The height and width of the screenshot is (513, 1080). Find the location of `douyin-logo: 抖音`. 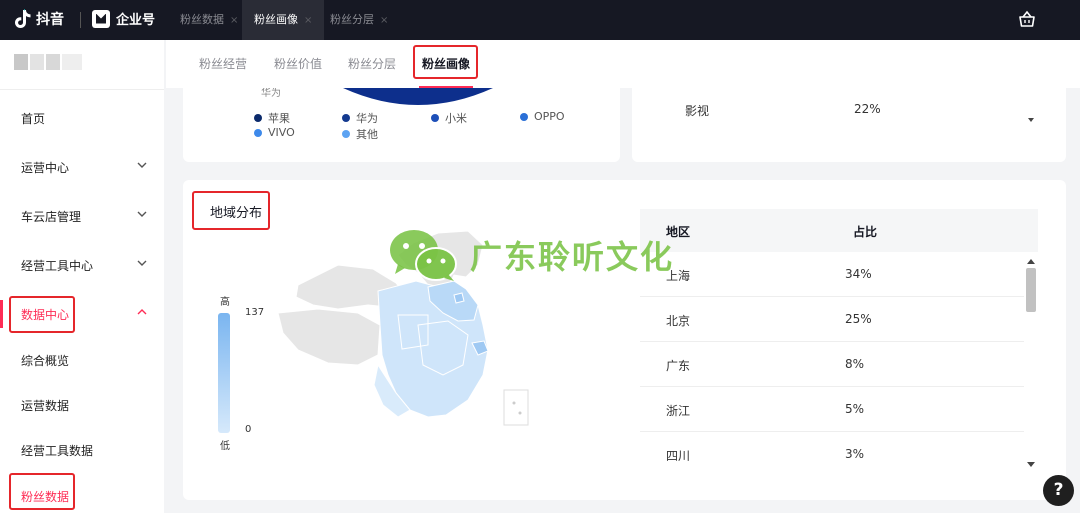

douyin-logo: 抖音 is located at coordinates (39, 19).